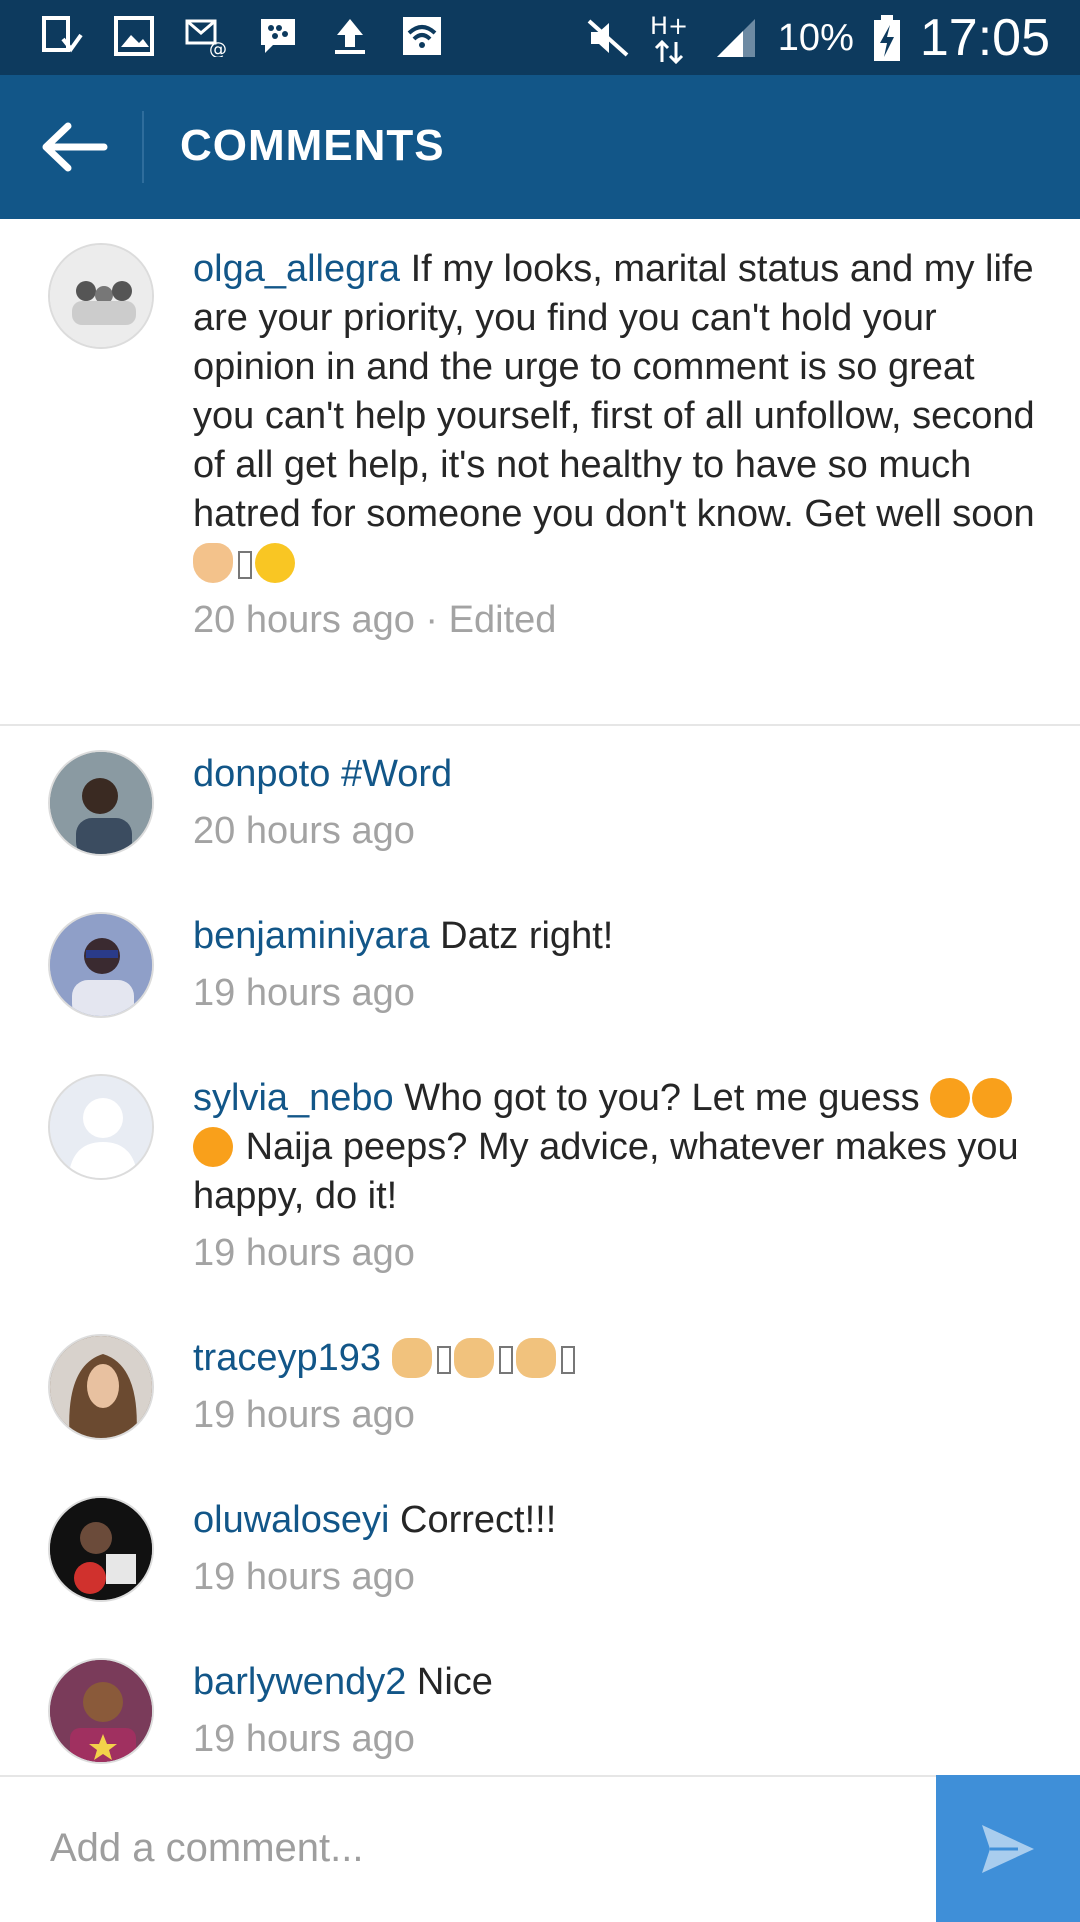 The image size is (1080, 1922). I want to click on battery-charging-icon, so click(887, 38).